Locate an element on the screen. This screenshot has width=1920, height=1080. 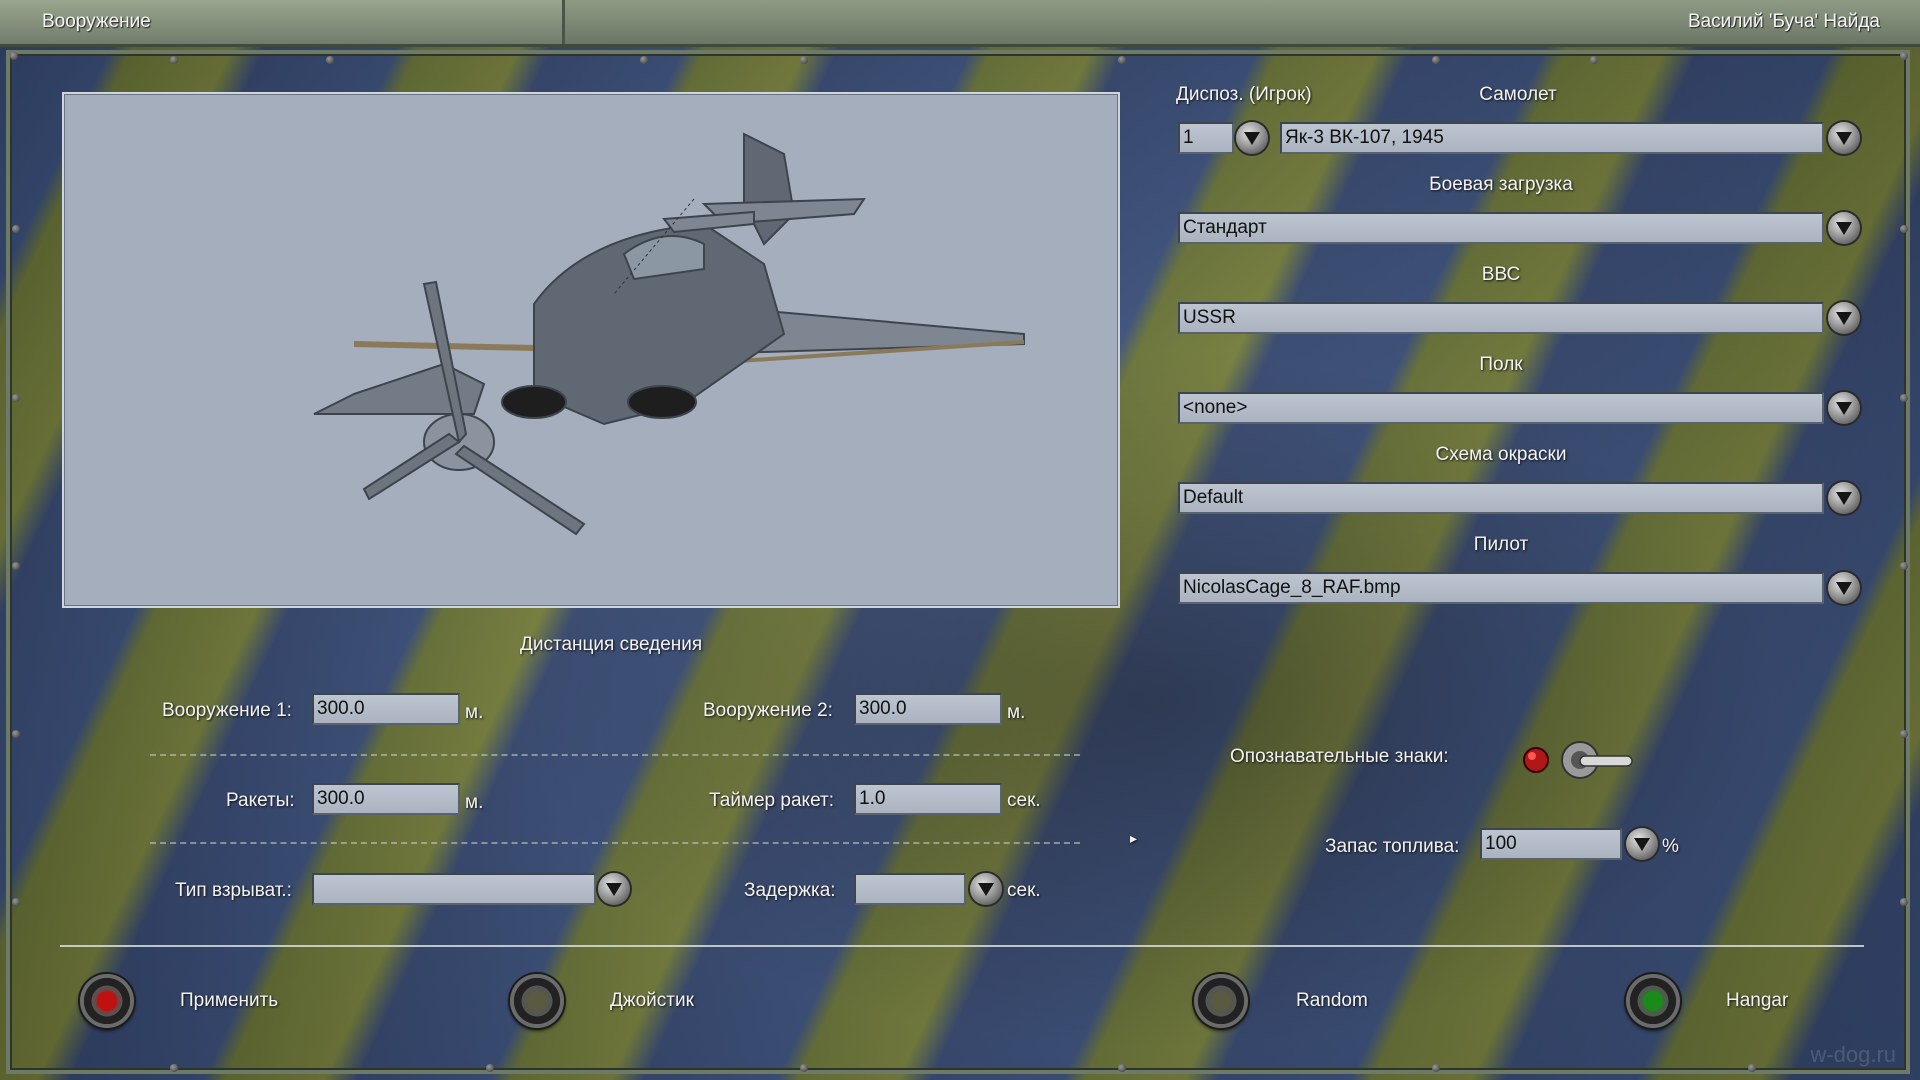
fuze-select is located at coordinates (454, 889).